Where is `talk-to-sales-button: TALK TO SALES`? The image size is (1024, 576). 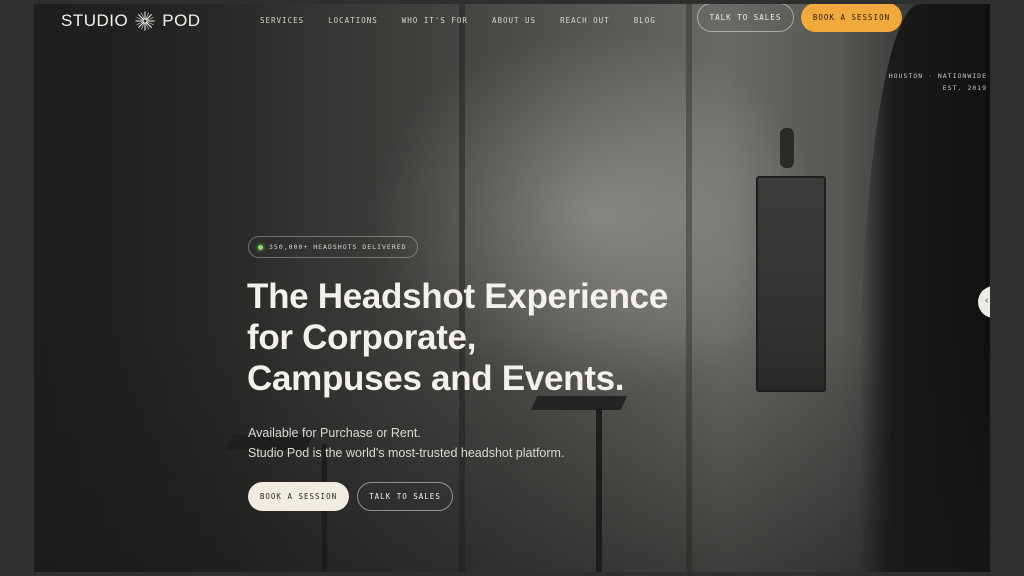
talk-to-sales-button: TALK TO SALES is located at coordinates (745, 18).